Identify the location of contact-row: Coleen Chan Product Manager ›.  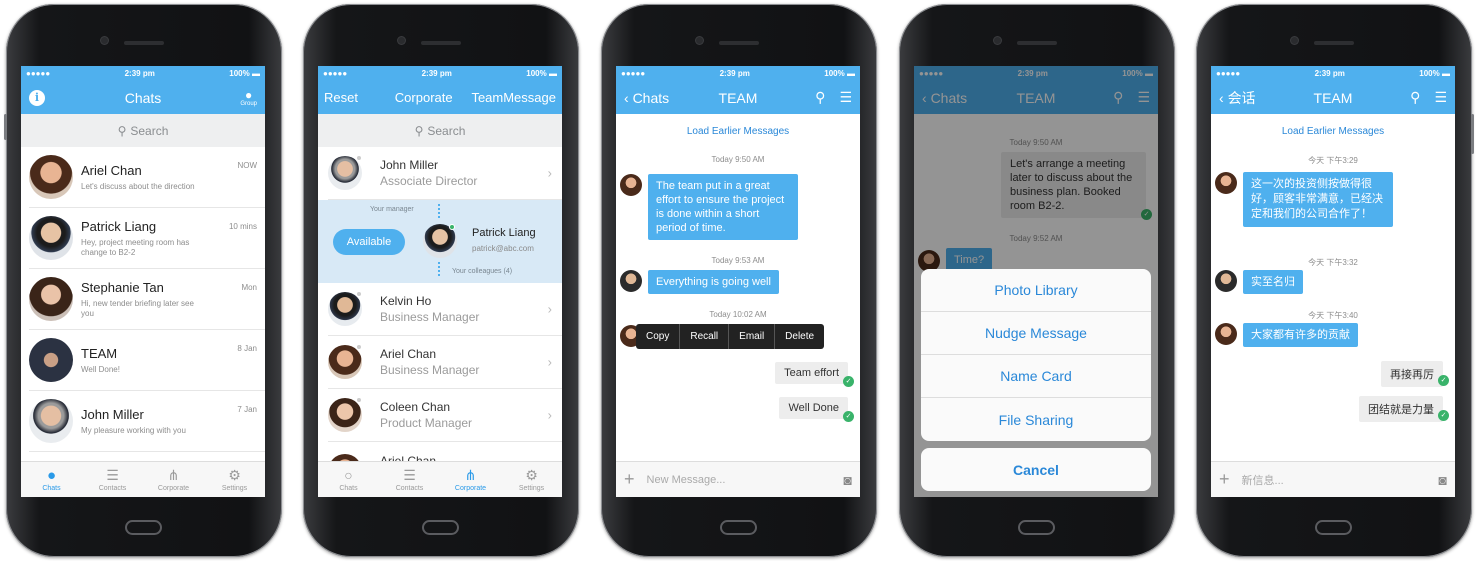
(445, 415).